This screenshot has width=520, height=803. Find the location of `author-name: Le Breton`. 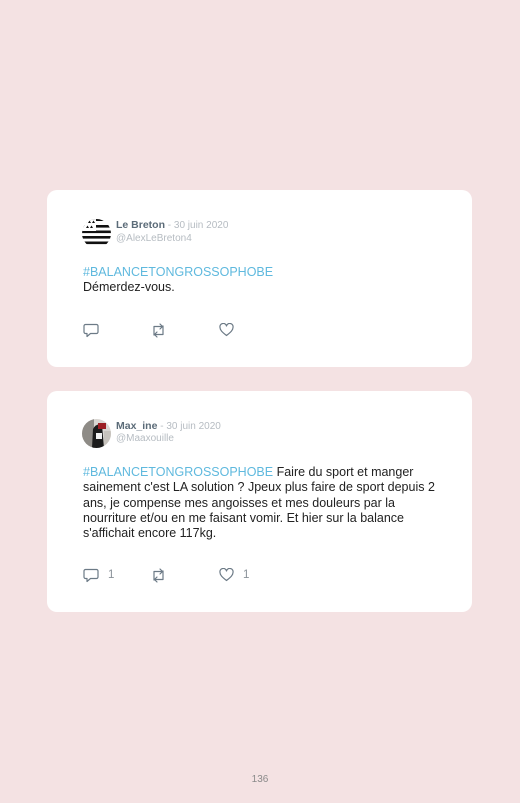

author-name: Le Breton is located at coordinates (140, 225).